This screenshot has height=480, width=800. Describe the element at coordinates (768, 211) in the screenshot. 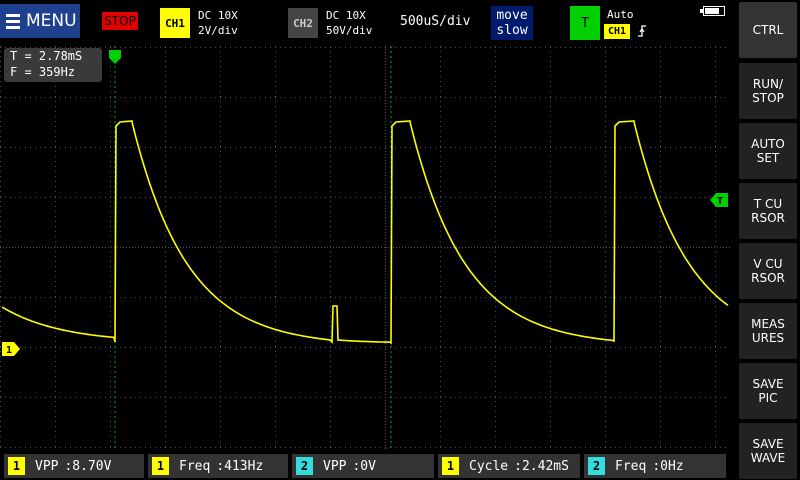

I see `time-cursor-button: T CU RSOR` at that location.